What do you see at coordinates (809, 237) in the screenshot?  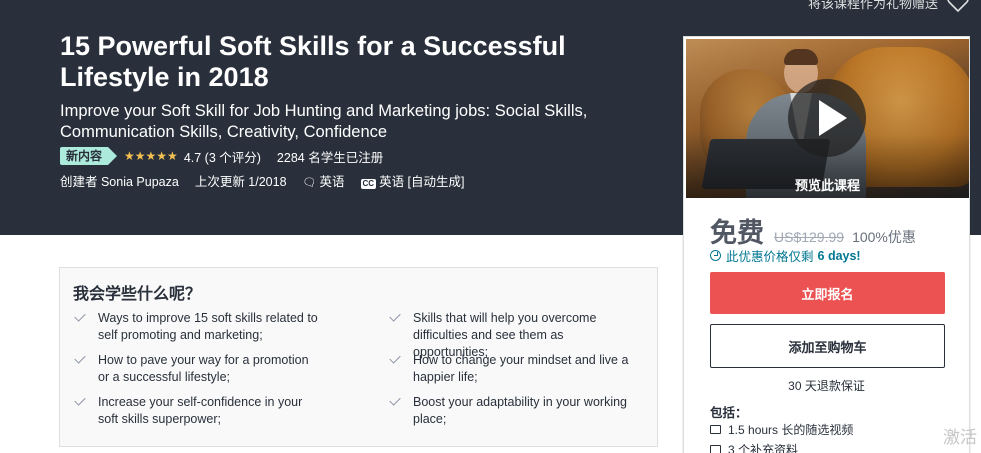 I see `original-price: US$129.99` at bounding box center [809, 237].